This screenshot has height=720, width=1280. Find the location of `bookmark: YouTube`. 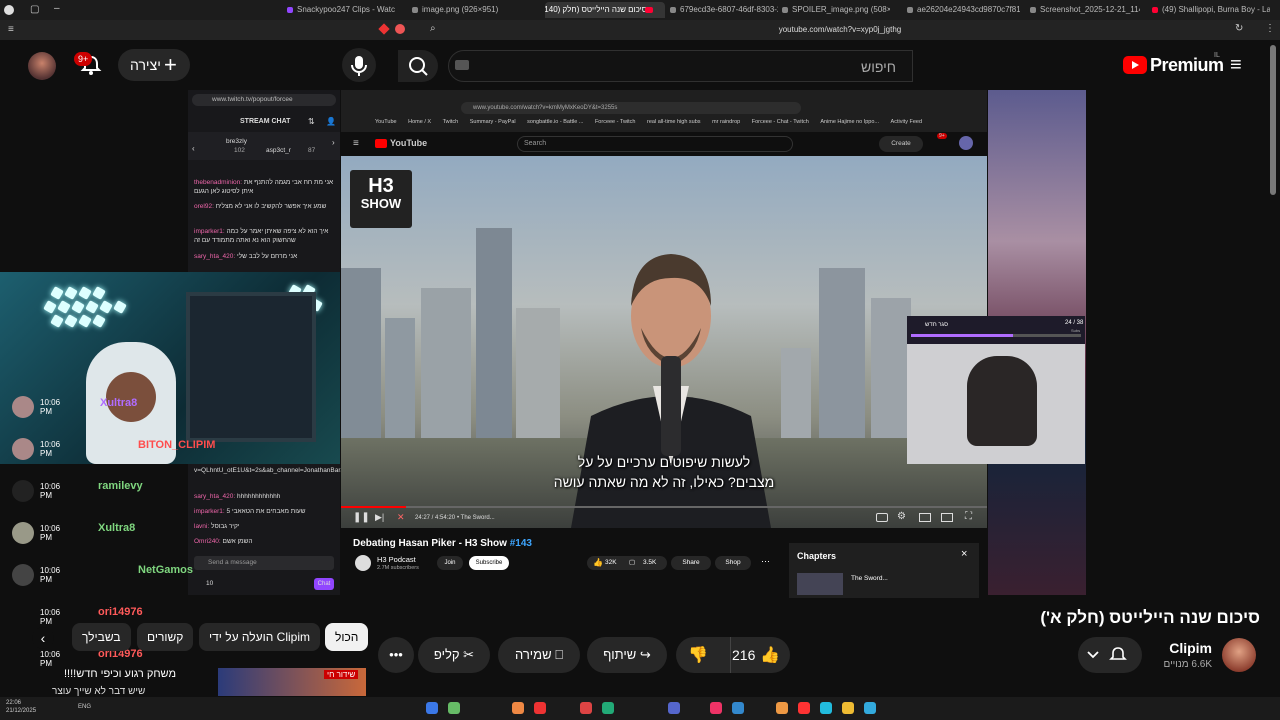

bookmark: YouTube is located at coordinates (386, 122).